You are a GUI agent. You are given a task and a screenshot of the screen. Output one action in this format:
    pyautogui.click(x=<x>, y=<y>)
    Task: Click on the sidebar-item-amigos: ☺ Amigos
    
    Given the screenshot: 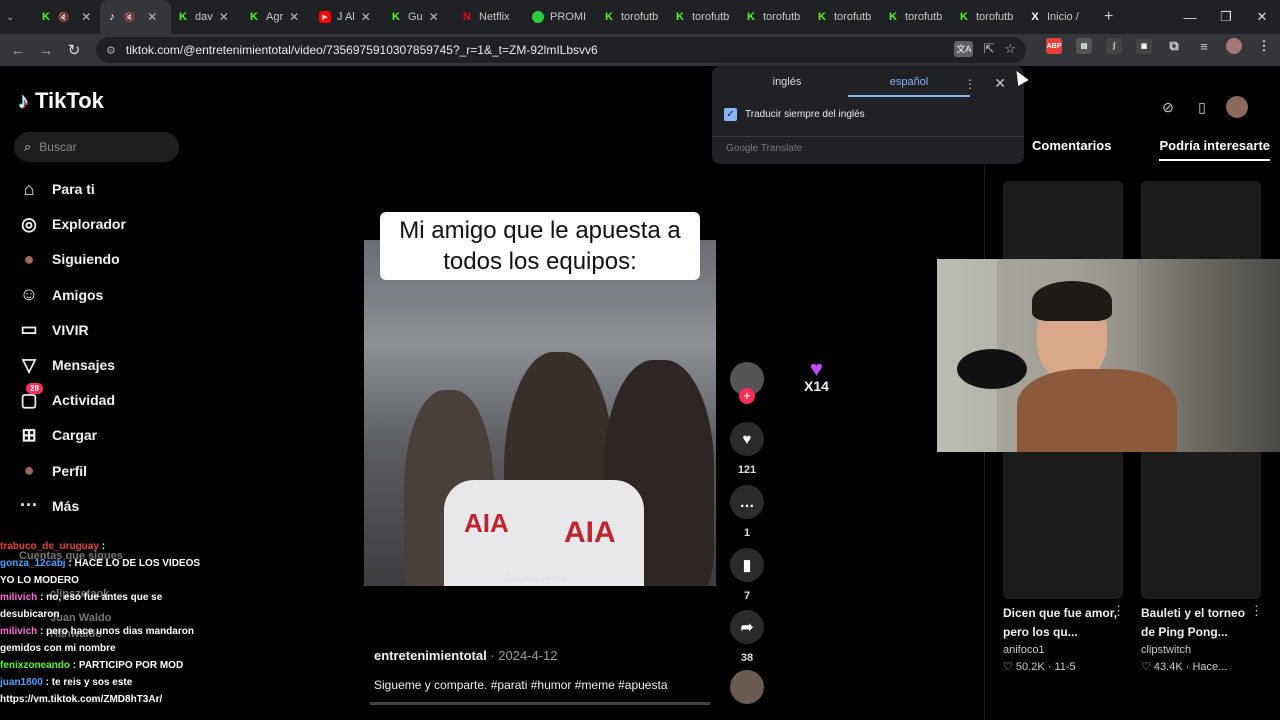 What is the action you would take?
    pyautogui.click(x=61, y=295)
    